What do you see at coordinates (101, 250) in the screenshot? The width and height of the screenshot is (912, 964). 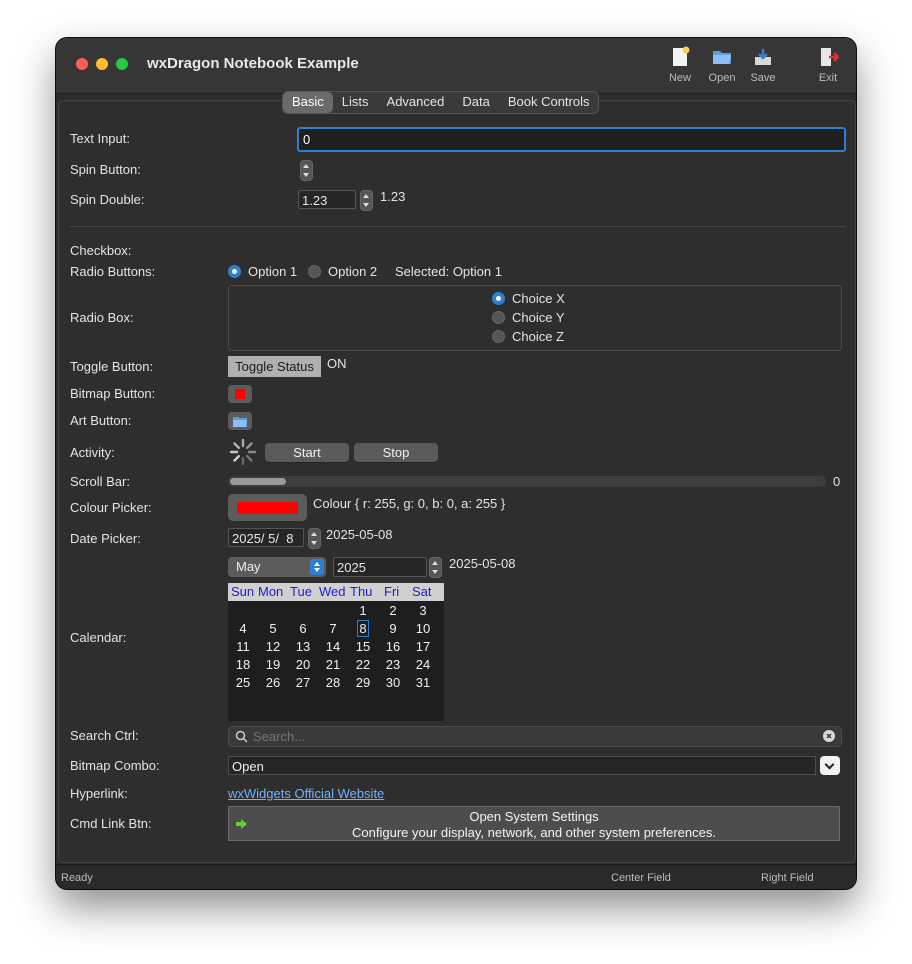 I see `checkbox-label: Checkbox:` at bounding box center [101, 250].